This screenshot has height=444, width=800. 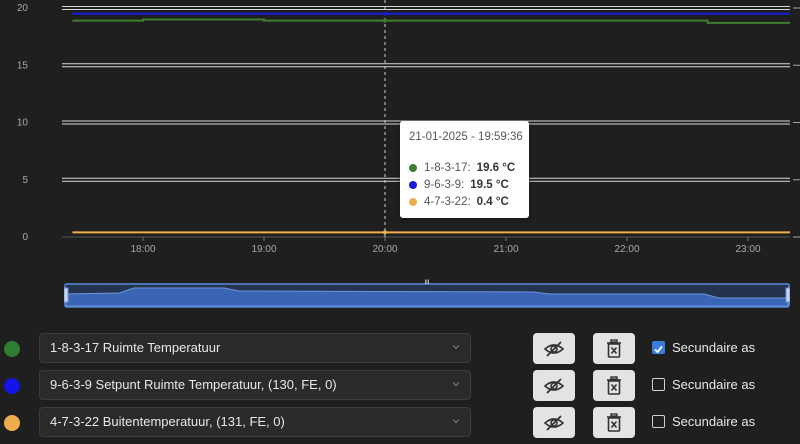 I want to click on series-select-value: 1-8-3-17 Ruimte Temperatuur, so click(x=135, y=347).